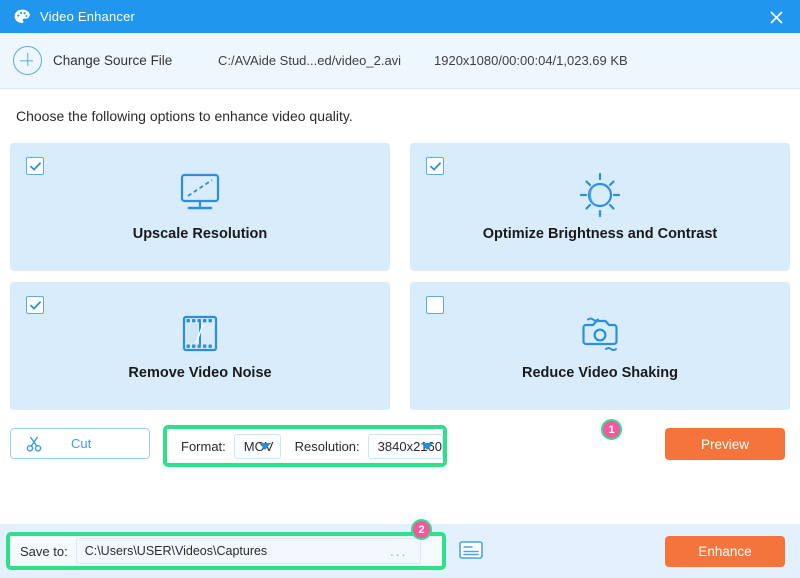  What do you see at coordinates (400, 16) in the screenshot?
I see `title-bar: Video Enhancer` at bounding box center [400, 16].